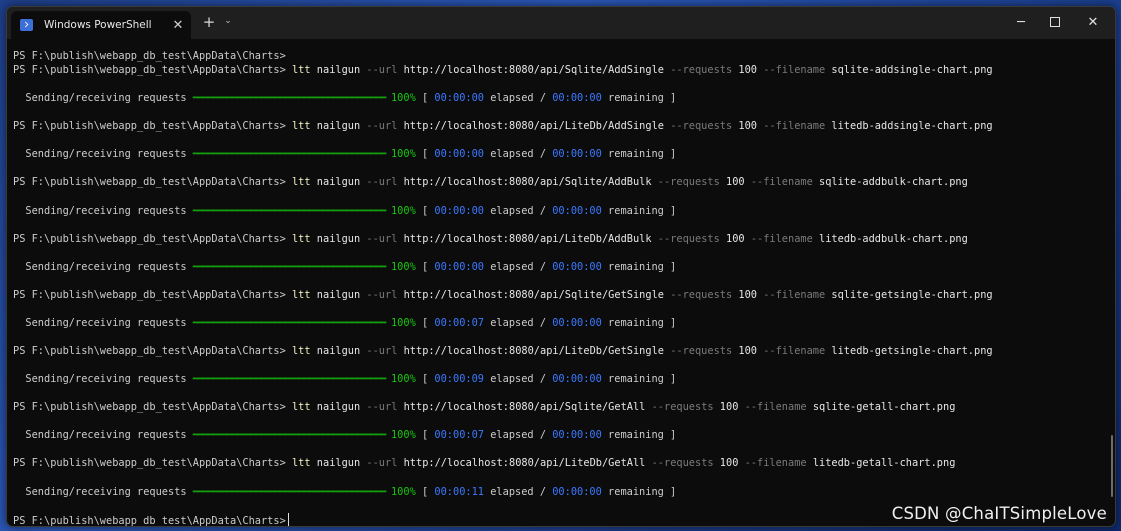  What do you see at coordinates (1093, 22) in the screenshot?
I see `close-button: ✕` at bounding box center [1093, 22].